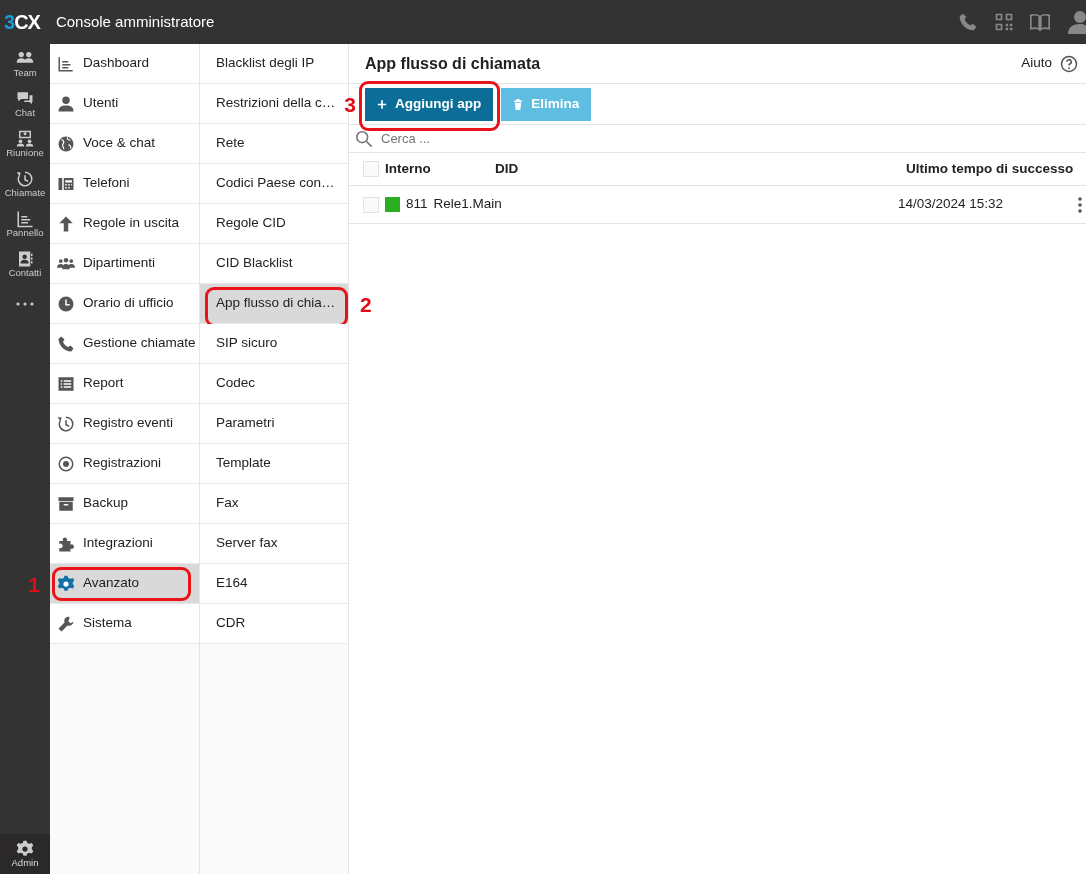 This screenshot has width=1086, height=874. Describe the element at coordinates (408, 168) in the screenshot. I see `column-header: Interno` at that location.